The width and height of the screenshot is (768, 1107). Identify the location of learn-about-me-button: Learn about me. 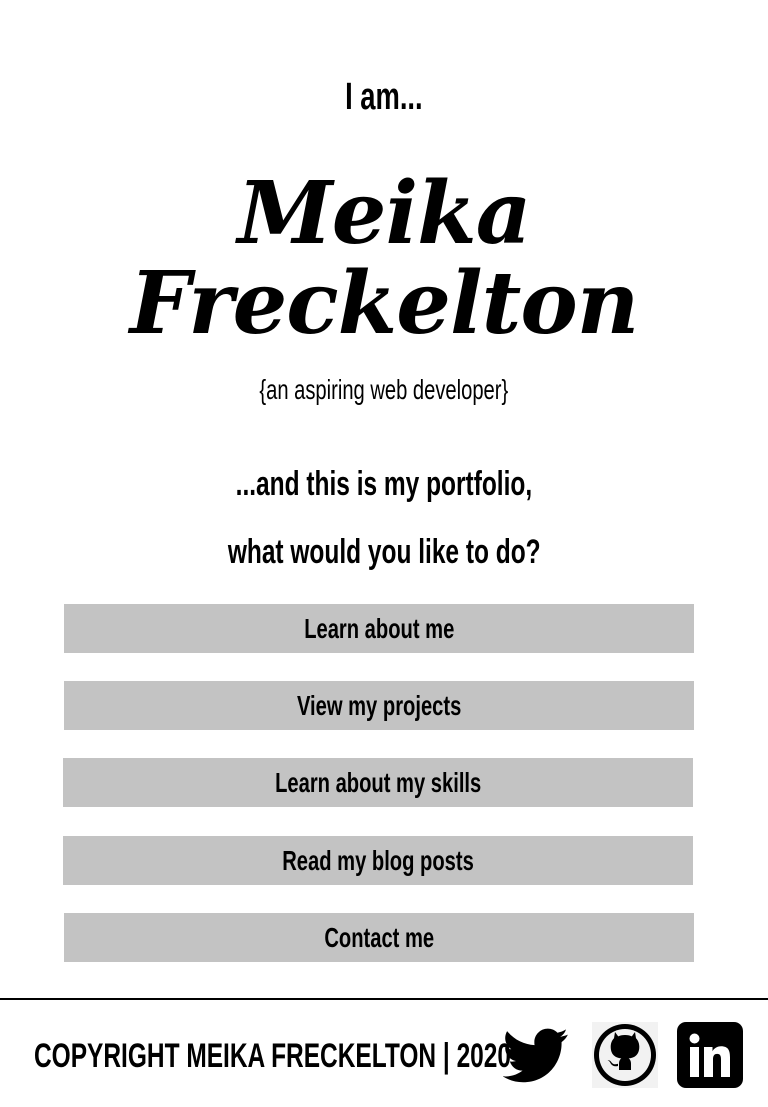
(379, 628).